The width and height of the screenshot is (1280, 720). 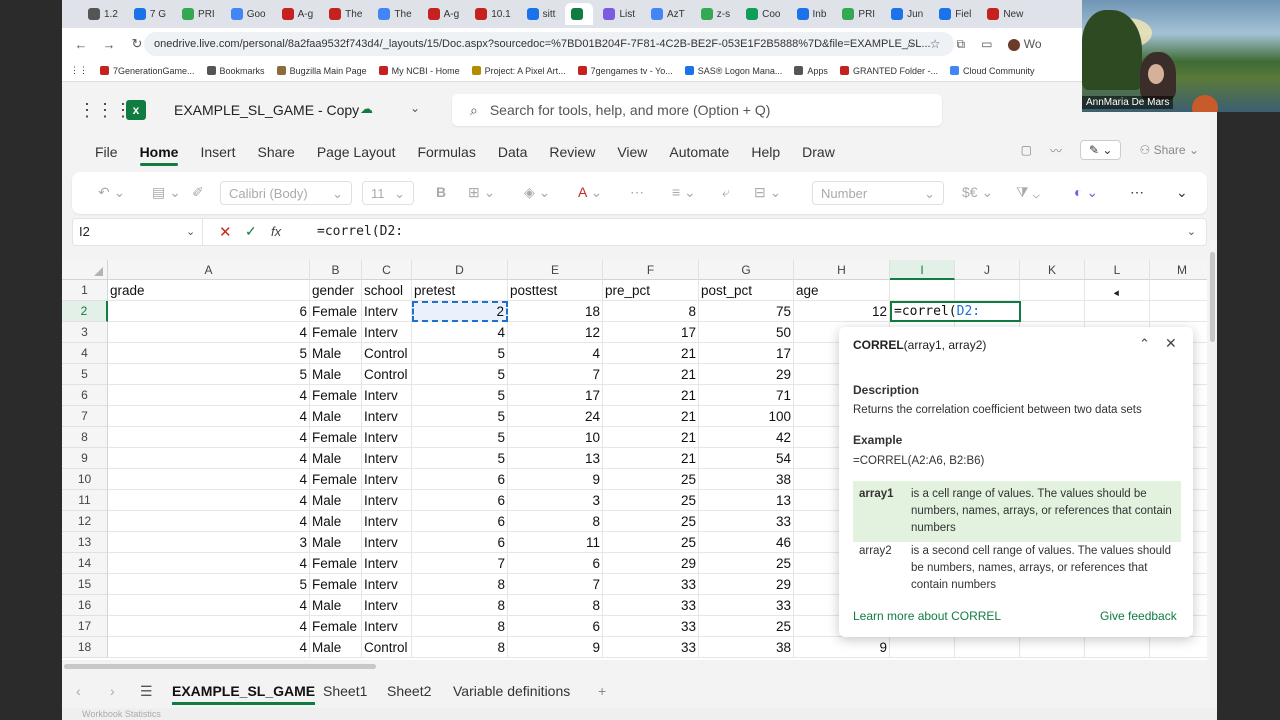 What do you see at coordinates (910, 44) in the screenshot?
I see `zoom-icon: ⌕` at bounding box center [910, 44].